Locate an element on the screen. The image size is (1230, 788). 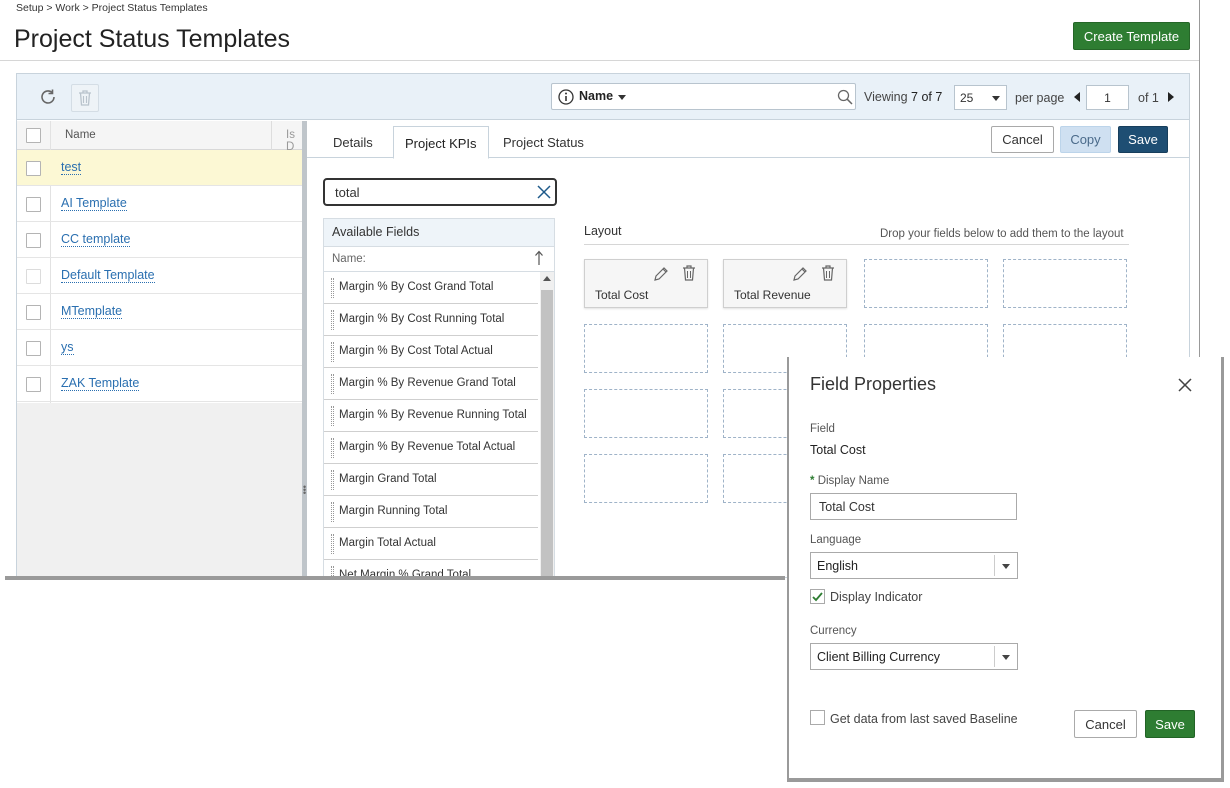
clear-icon is located at coordinates (544, 193).